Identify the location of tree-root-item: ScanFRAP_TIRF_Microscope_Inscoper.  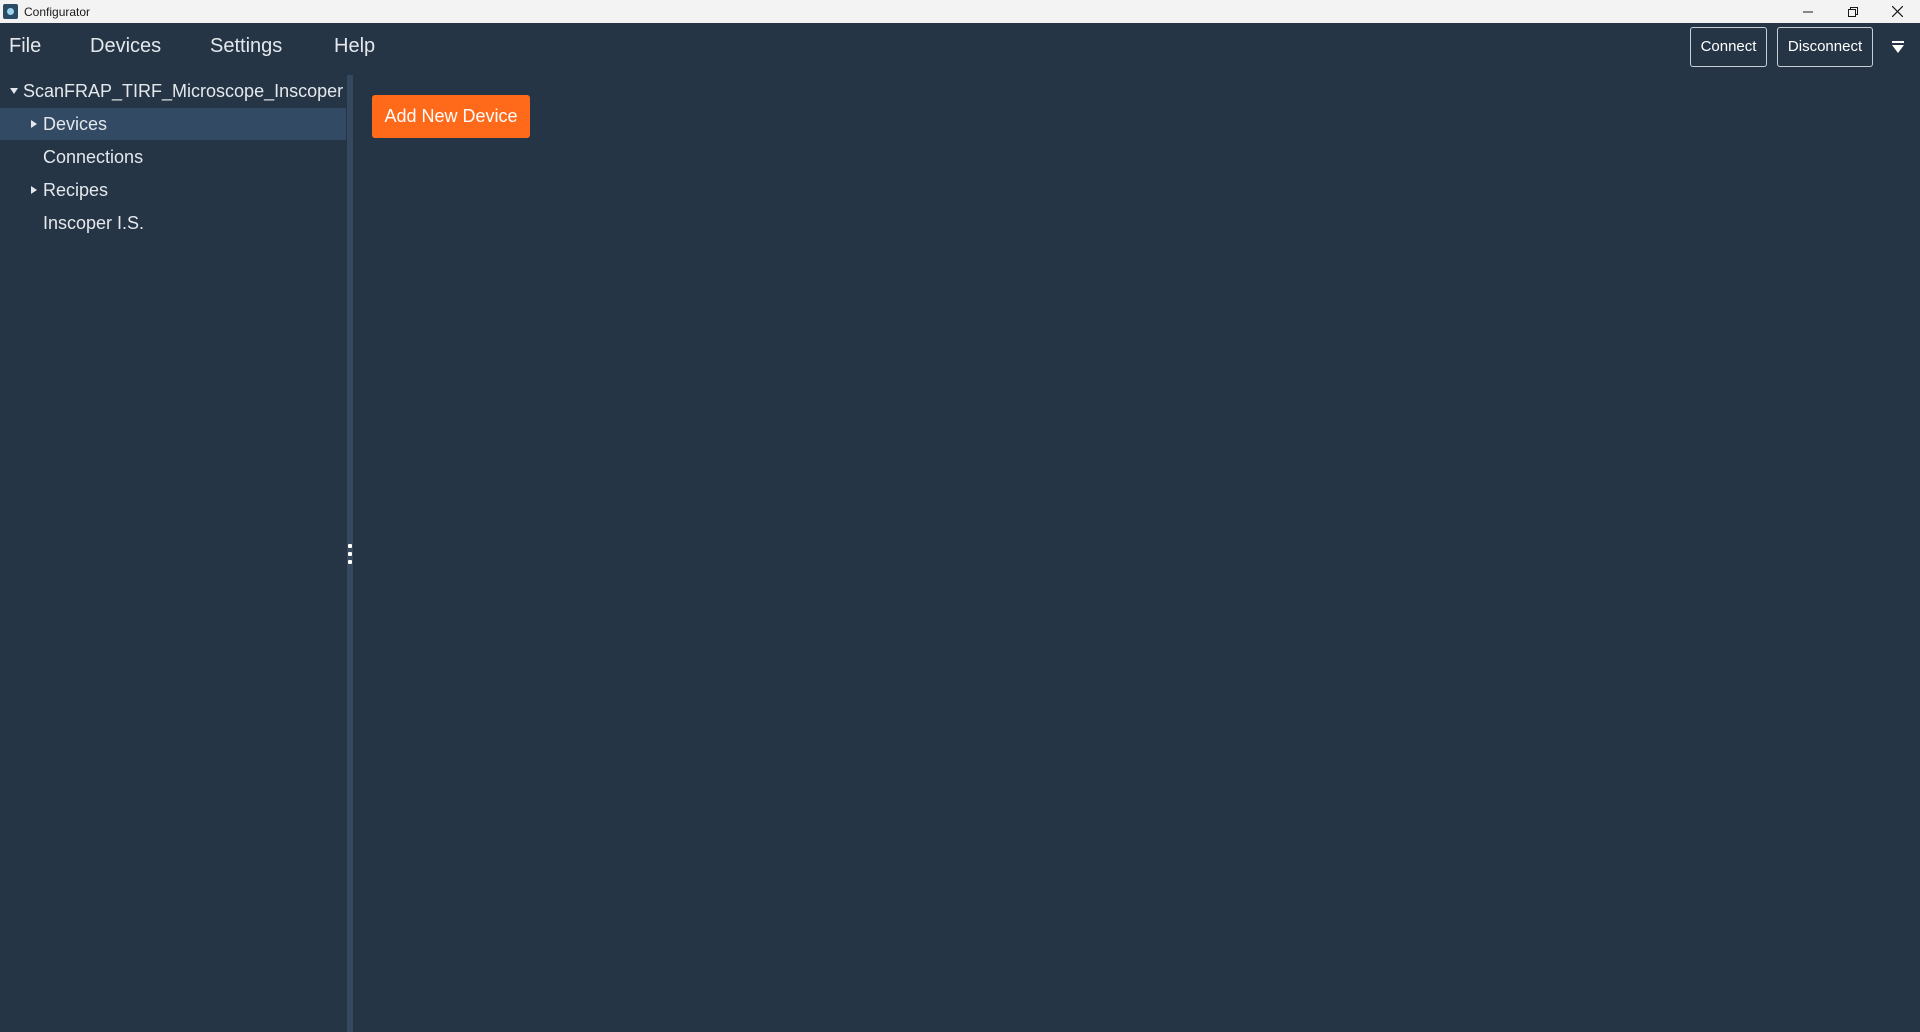
(173, 91).